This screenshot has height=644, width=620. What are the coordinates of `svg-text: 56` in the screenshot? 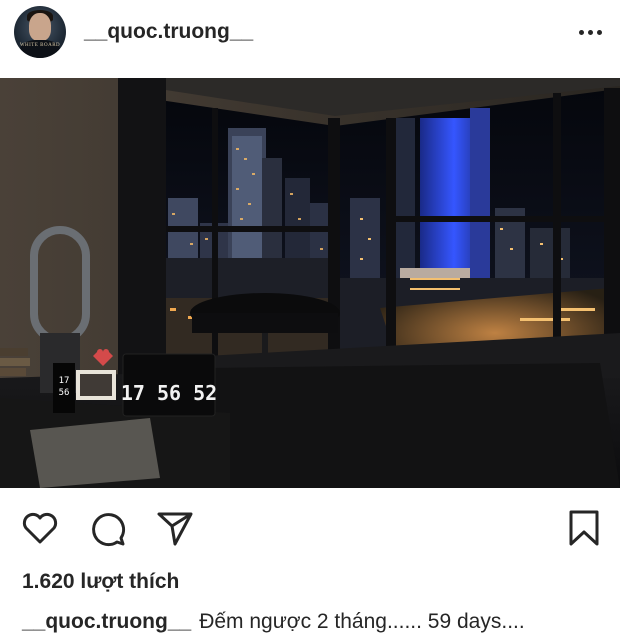 It's located at (64, 393).